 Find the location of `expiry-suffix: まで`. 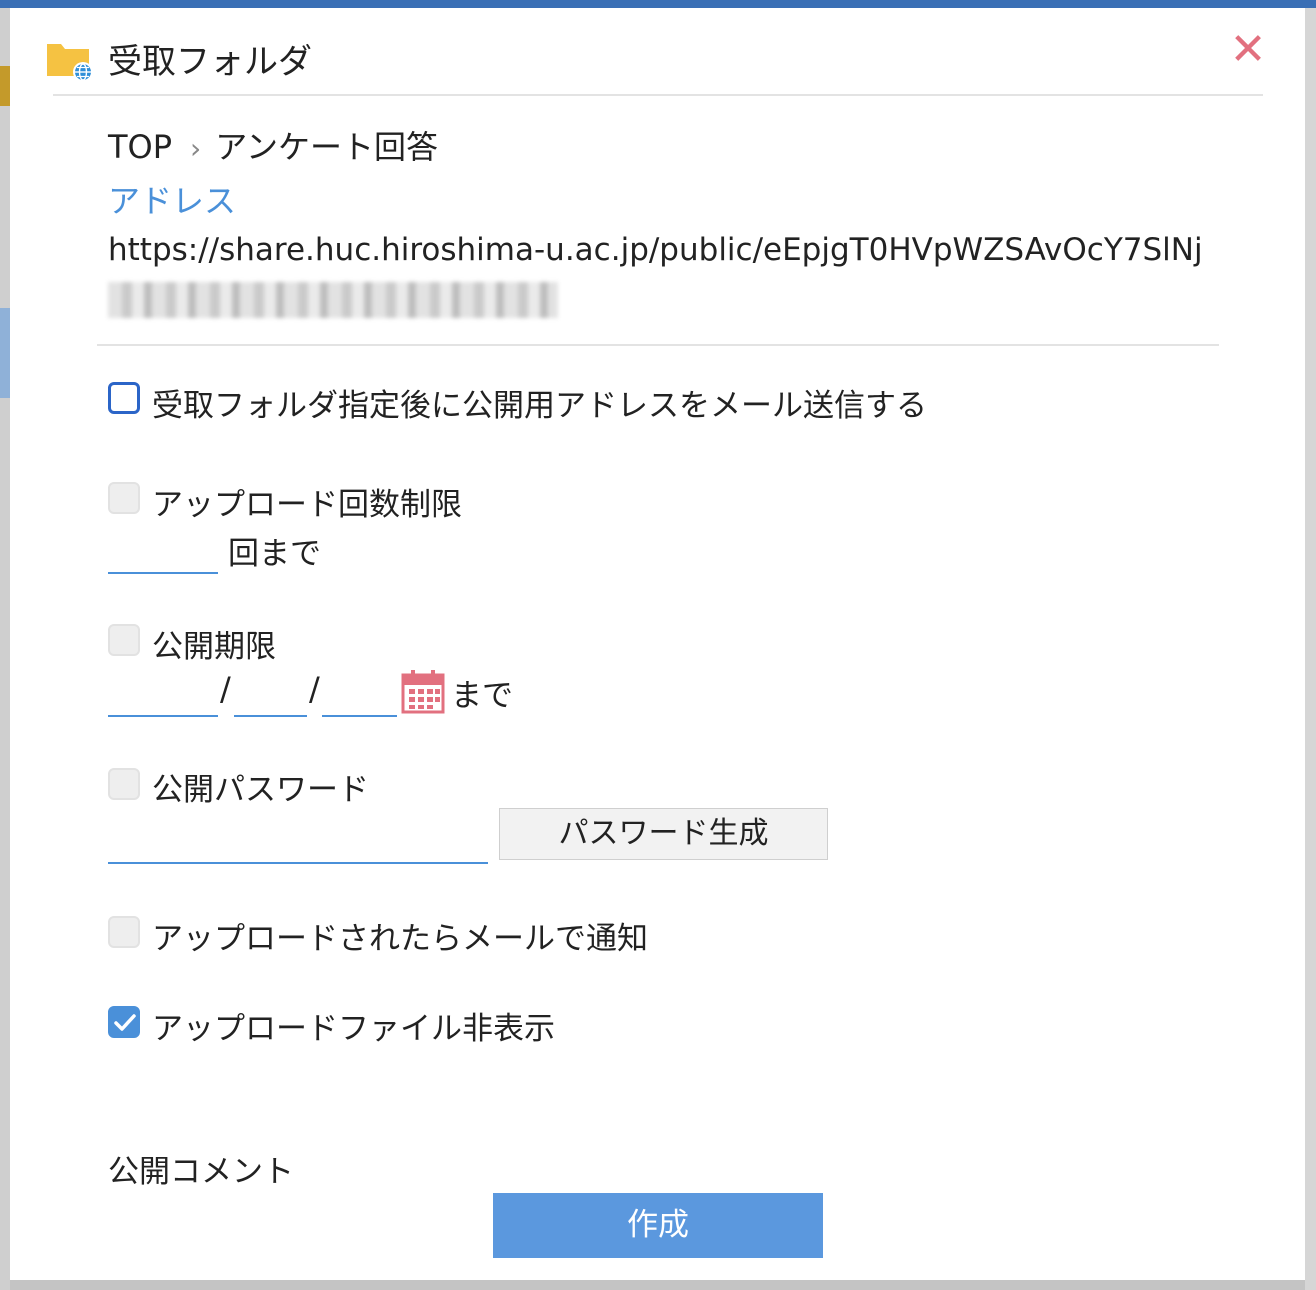

expiry-suffix: まで is located at coordinates (482, 696).